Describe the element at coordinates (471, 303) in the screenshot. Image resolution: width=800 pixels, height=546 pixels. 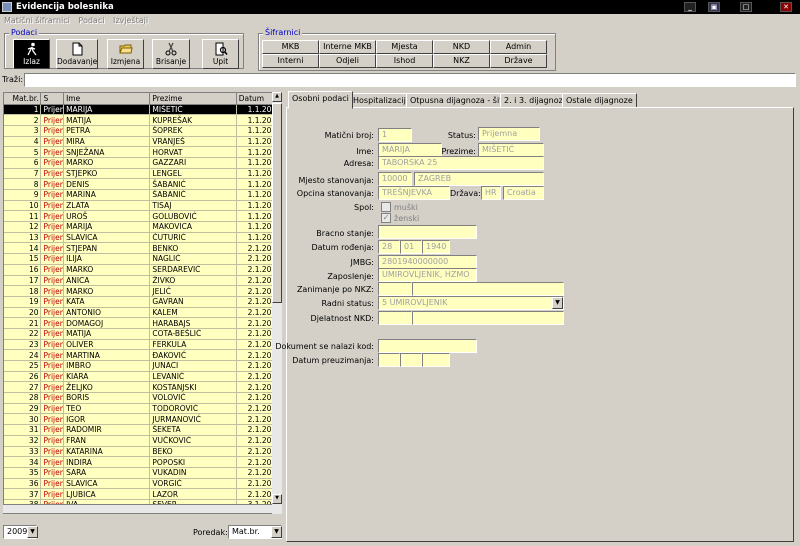
I see `radni-status-select: 5 UMIROVLJENIK` at that location.